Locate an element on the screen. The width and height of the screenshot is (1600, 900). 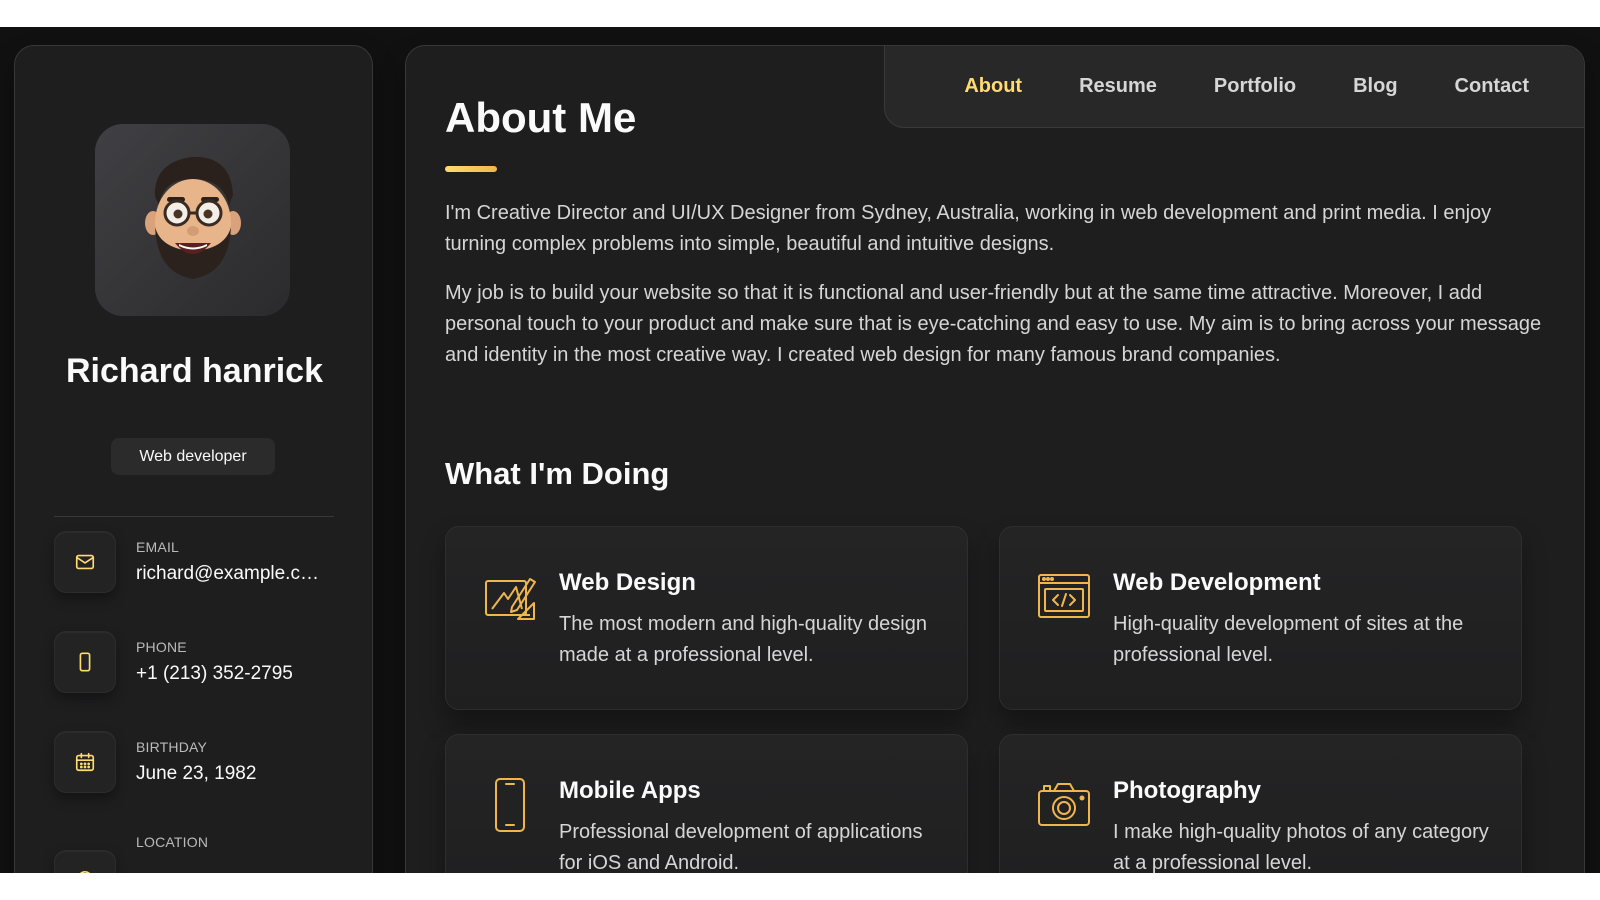
nav-portfolio: Portfolio is located at coordinates (1255, 86).